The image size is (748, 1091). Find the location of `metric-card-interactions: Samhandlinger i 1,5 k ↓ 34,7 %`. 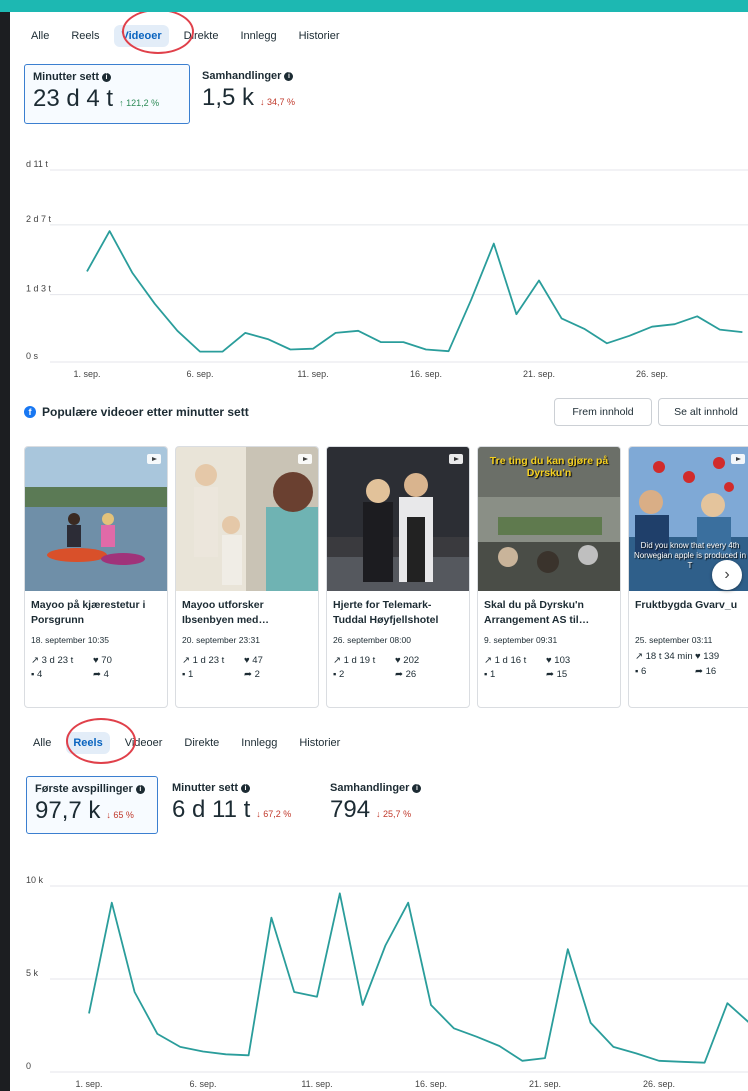

metric-card-interactions: Samhandlinger i 1,5 k ↓ 34,7 % is located at coordinates (264, 94).